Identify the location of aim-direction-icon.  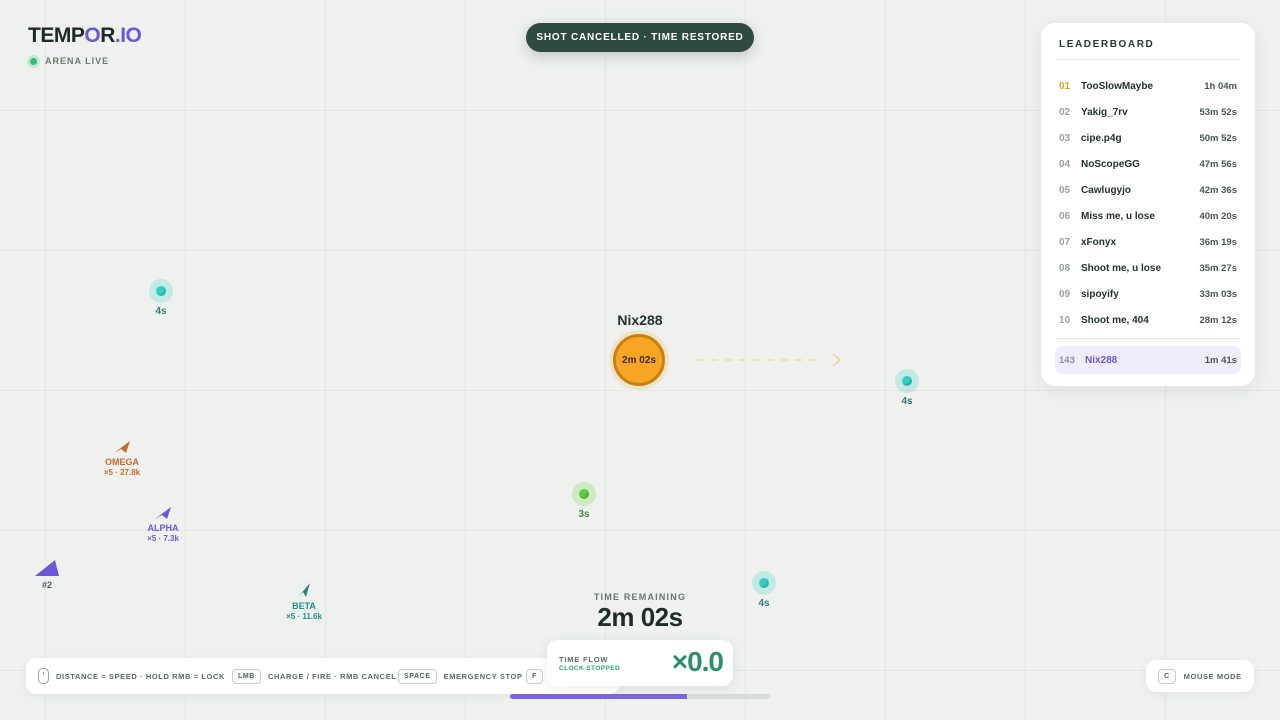
(769, 360).